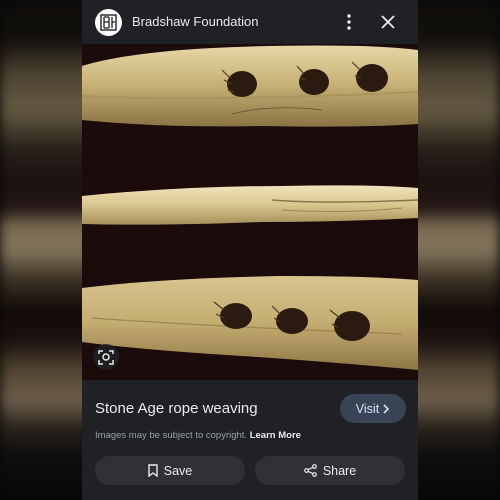 This screenshot has height=500, width=500. Describe the element at coordinates (171, 435) in the screenshot. I see `copyright-text: Images may be subject to copyright.` at that location.